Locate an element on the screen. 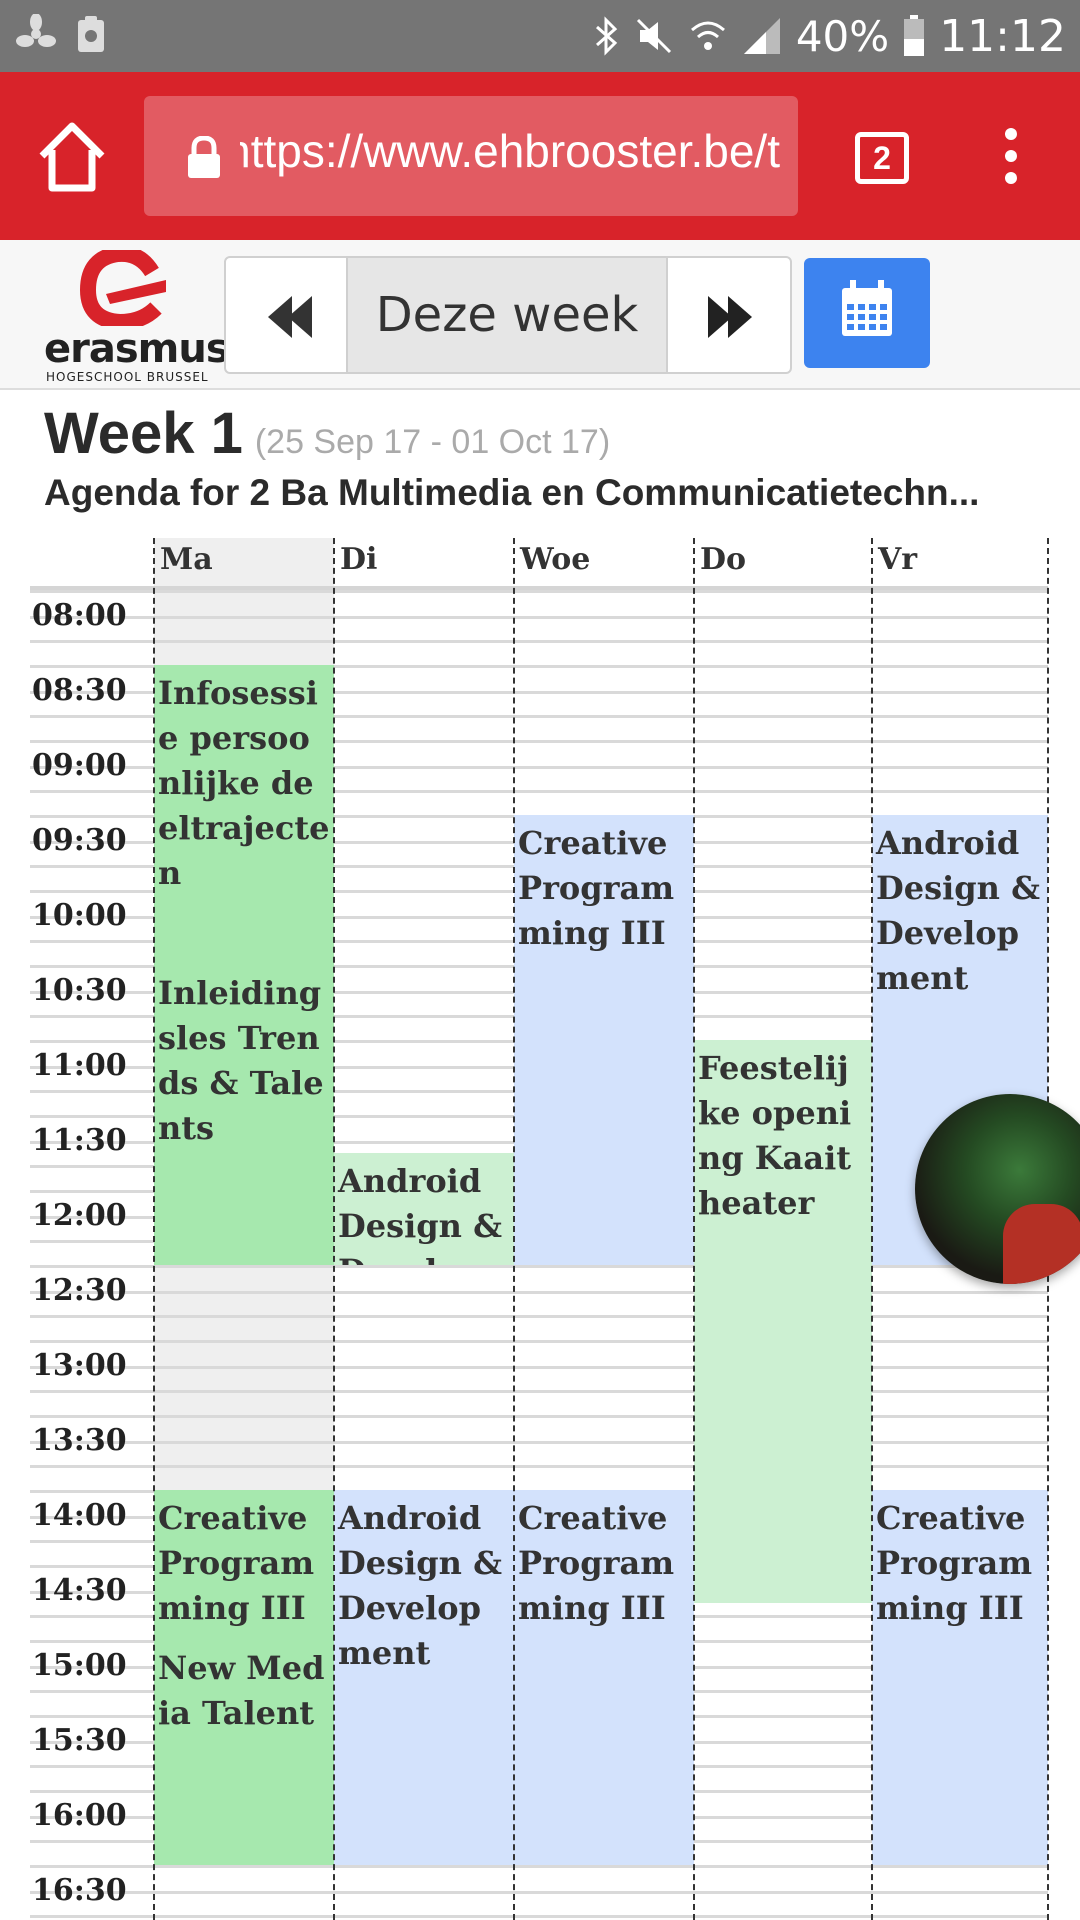 The height and width of the screenshot is (1920, 1080). time-label: 15:00 is located at coordinates (79, 1665).